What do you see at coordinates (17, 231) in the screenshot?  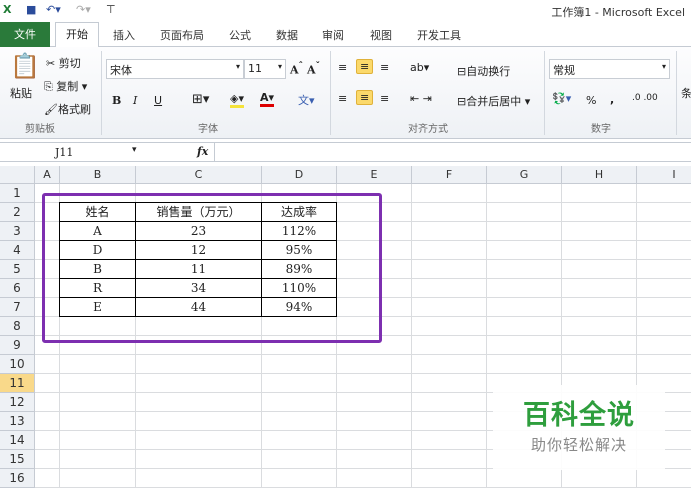 I see `row-header: 3` at bounding box center [17, 231].